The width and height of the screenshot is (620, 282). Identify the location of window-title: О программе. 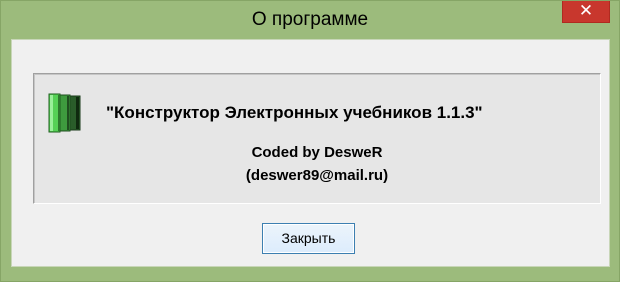
(310, 19).